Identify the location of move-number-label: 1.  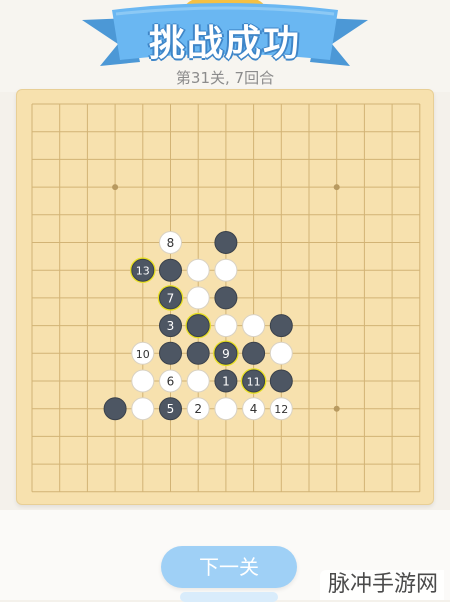
(226, 382).